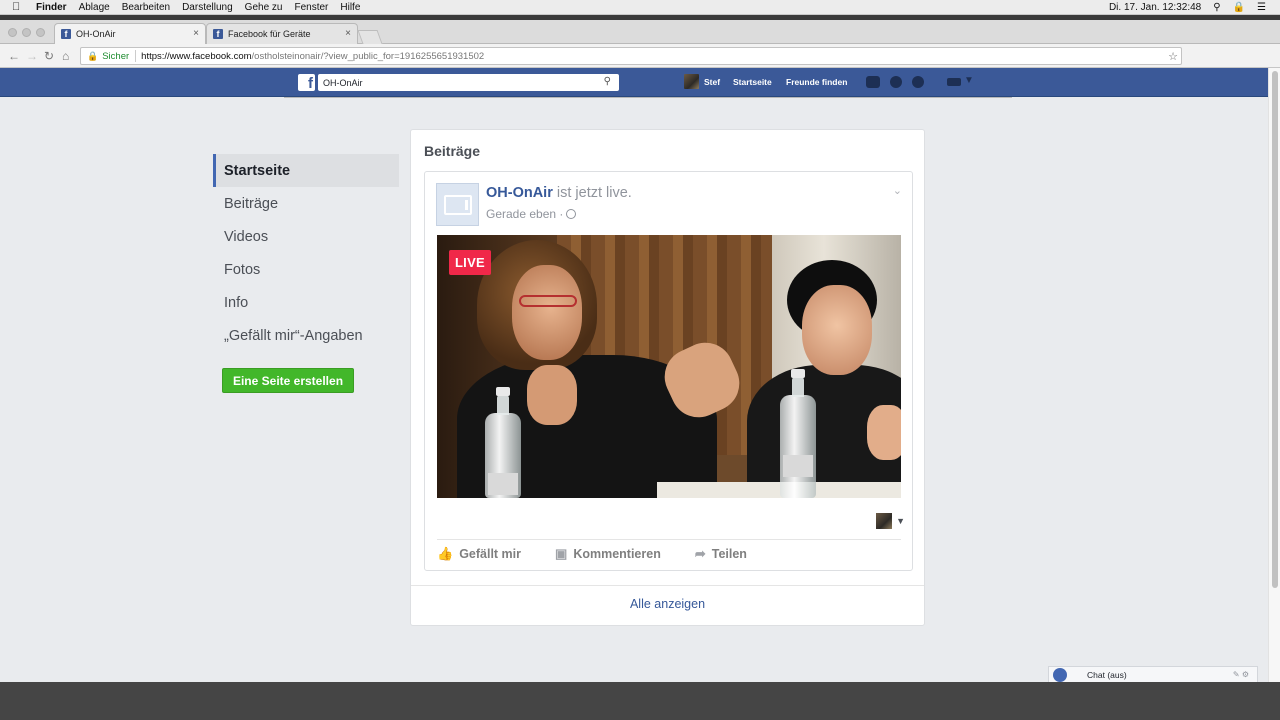  I want to click on new-tab-button, so click(370, 37).